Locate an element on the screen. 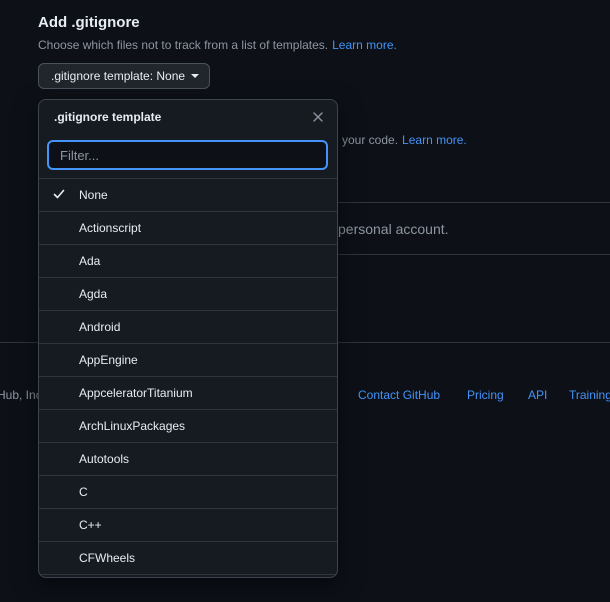 The image size is (610, 602). license-learn-more-link: Learn more. is located at coordinates (434, 140).